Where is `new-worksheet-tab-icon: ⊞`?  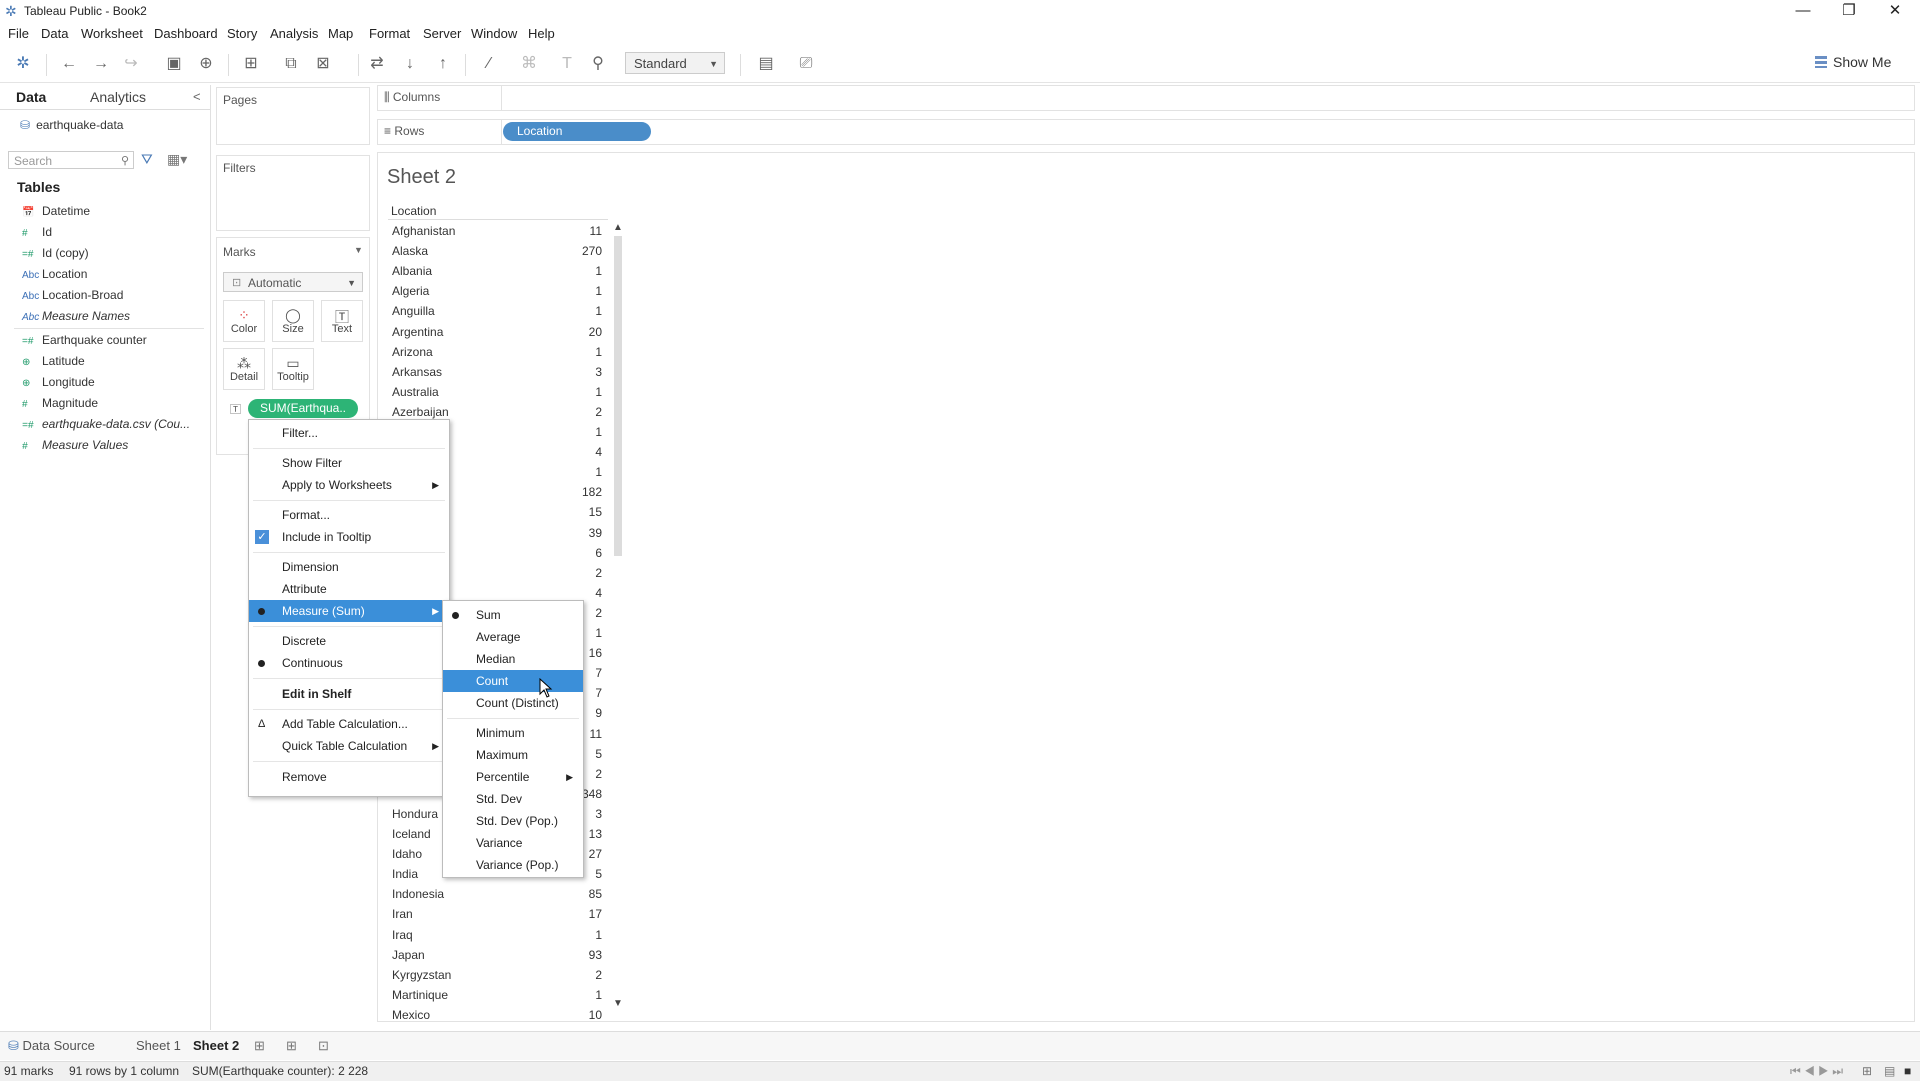
new-worksheet-tab-icon: ⊞ is located at coordinates (259, 1046).